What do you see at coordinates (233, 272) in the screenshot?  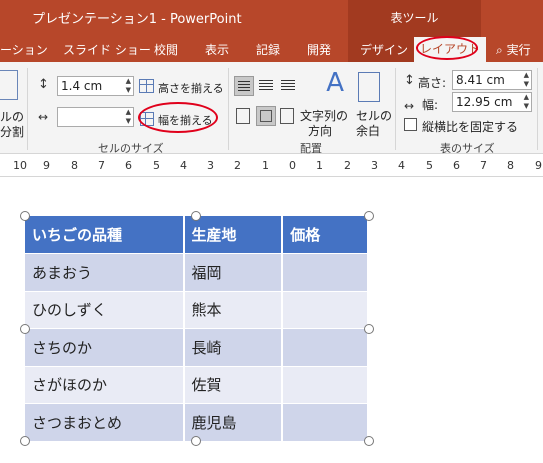 I see `table-cell: 福岡` at bounding box center [233, 272].